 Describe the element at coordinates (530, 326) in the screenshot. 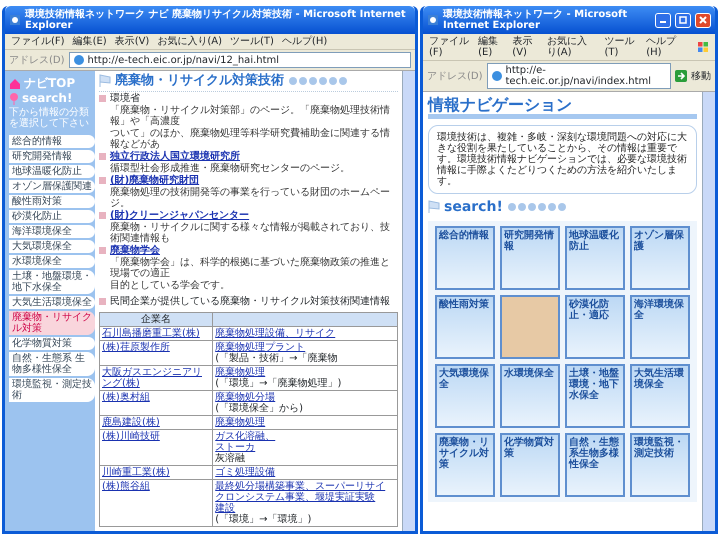

I see `photo-placeholder` at that location.